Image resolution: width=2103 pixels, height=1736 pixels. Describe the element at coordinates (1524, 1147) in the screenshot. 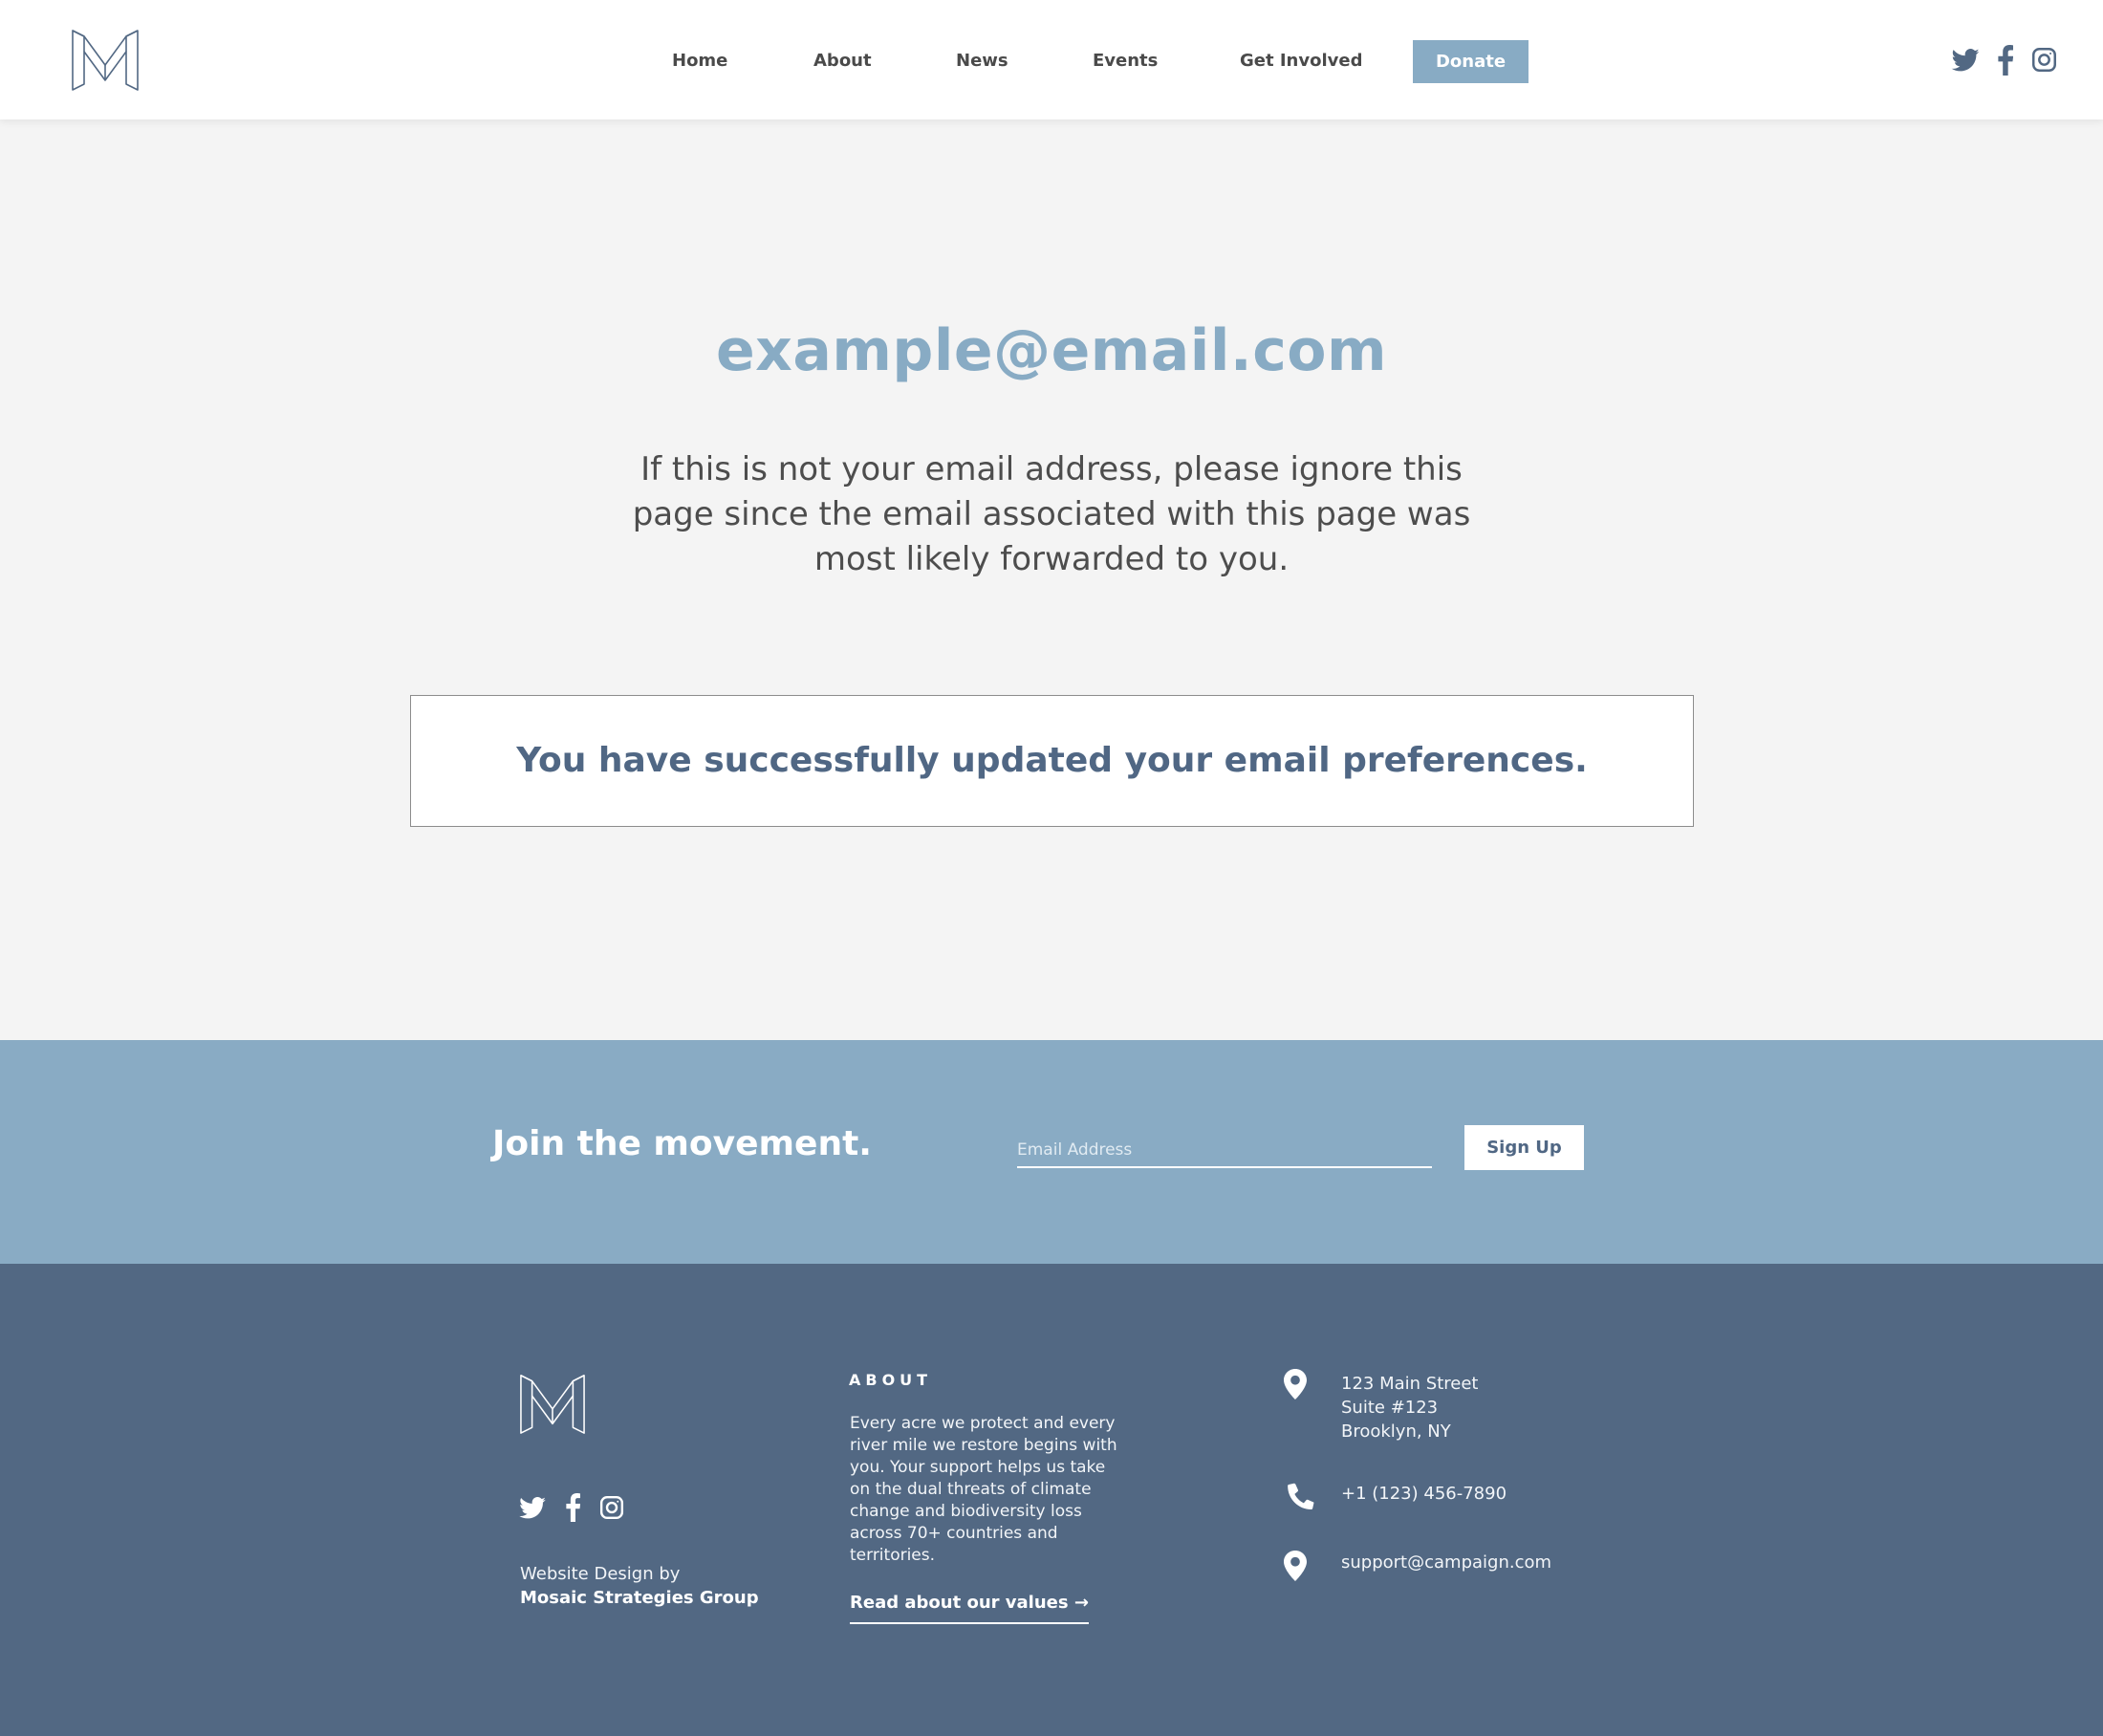

I see `sign-up-button: Sign Up` at that location.